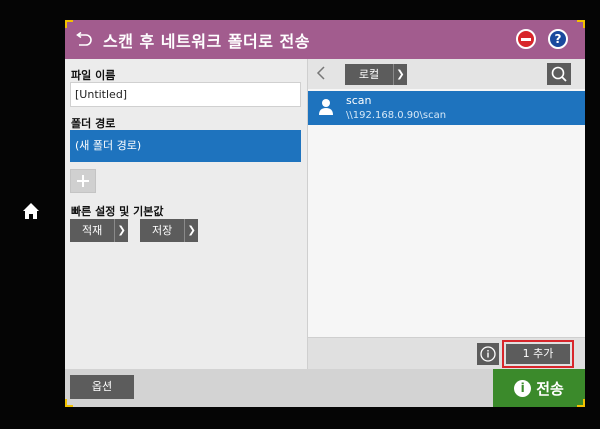 This screenshot has height=429, width=600. Describe the element at coordinates (396, 115) in the screenshot. I see `item-path: \\192.168.0.90\scan` at that location.